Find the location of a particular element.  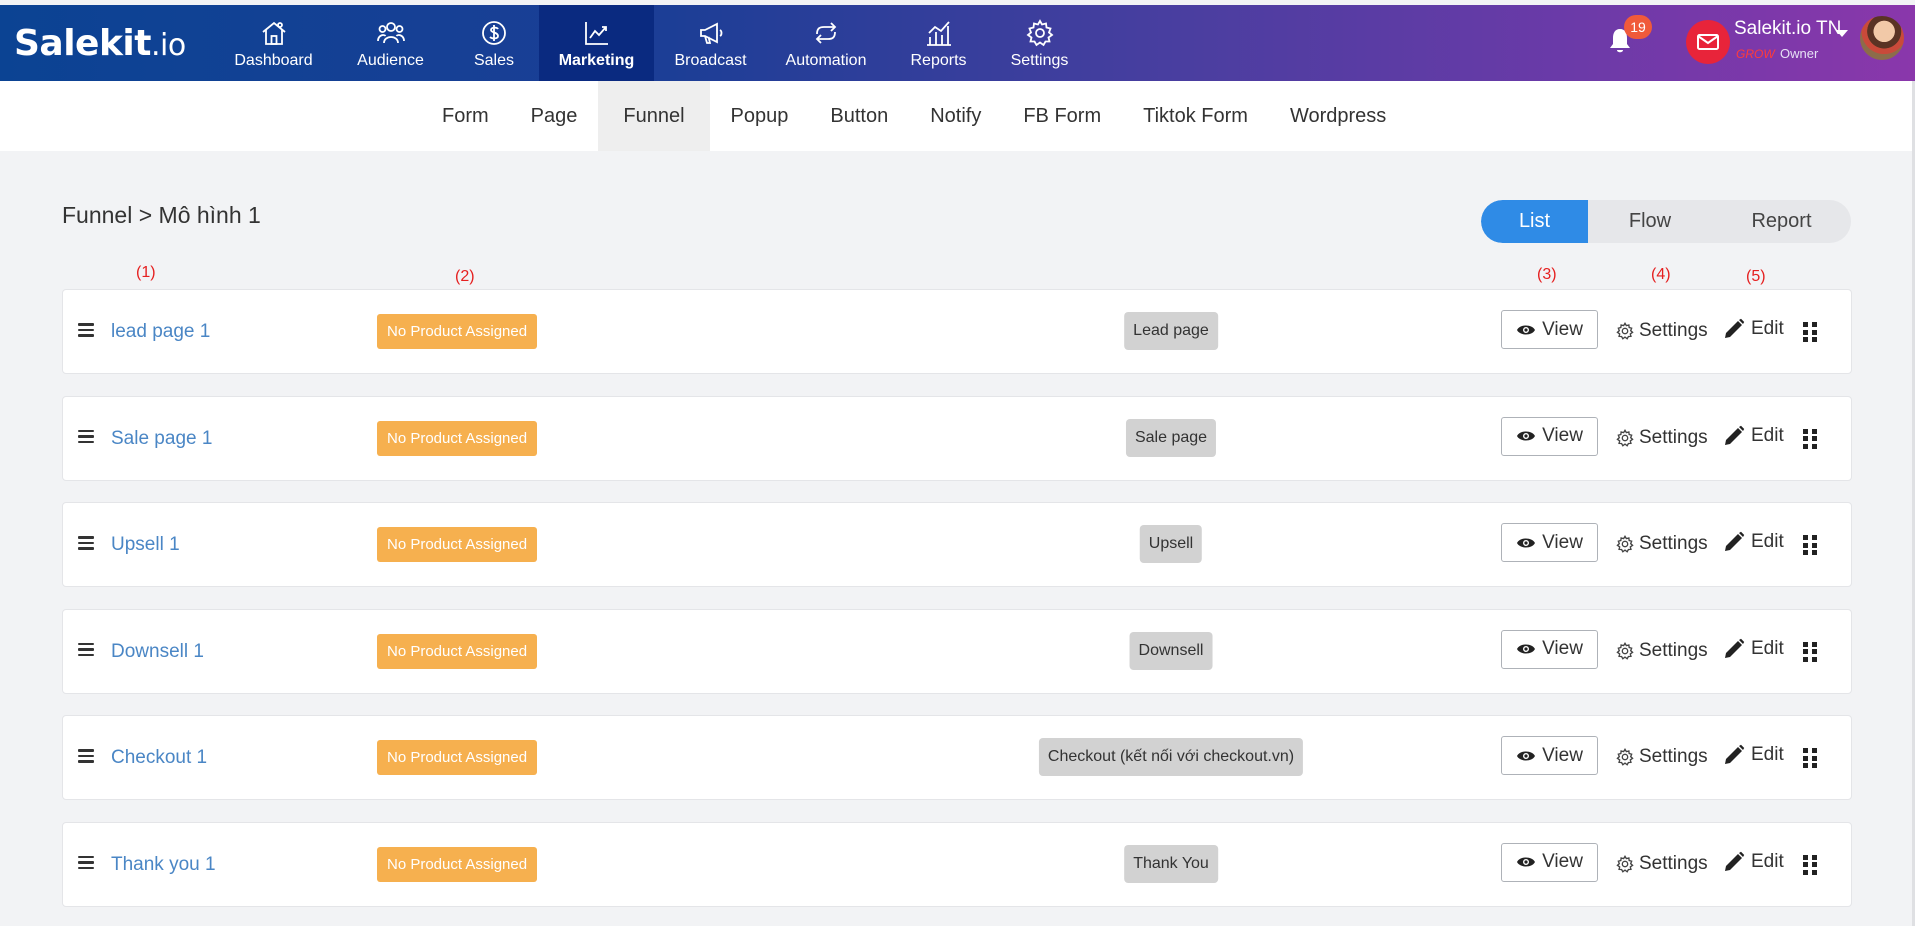

trend-chart-icon is located at coordinates (596, 33).